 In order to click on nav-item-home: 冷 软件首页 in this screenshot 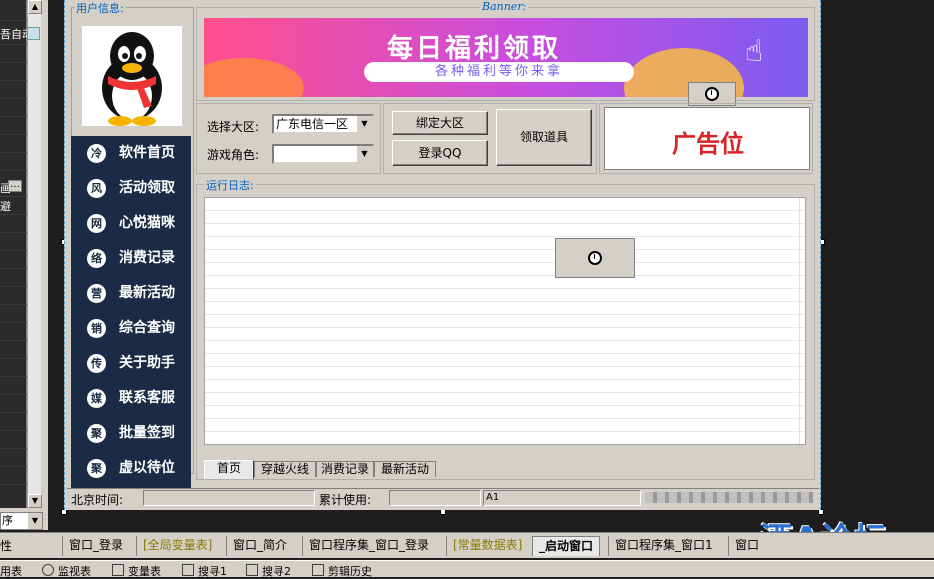, I will do `click(131, 153)`.